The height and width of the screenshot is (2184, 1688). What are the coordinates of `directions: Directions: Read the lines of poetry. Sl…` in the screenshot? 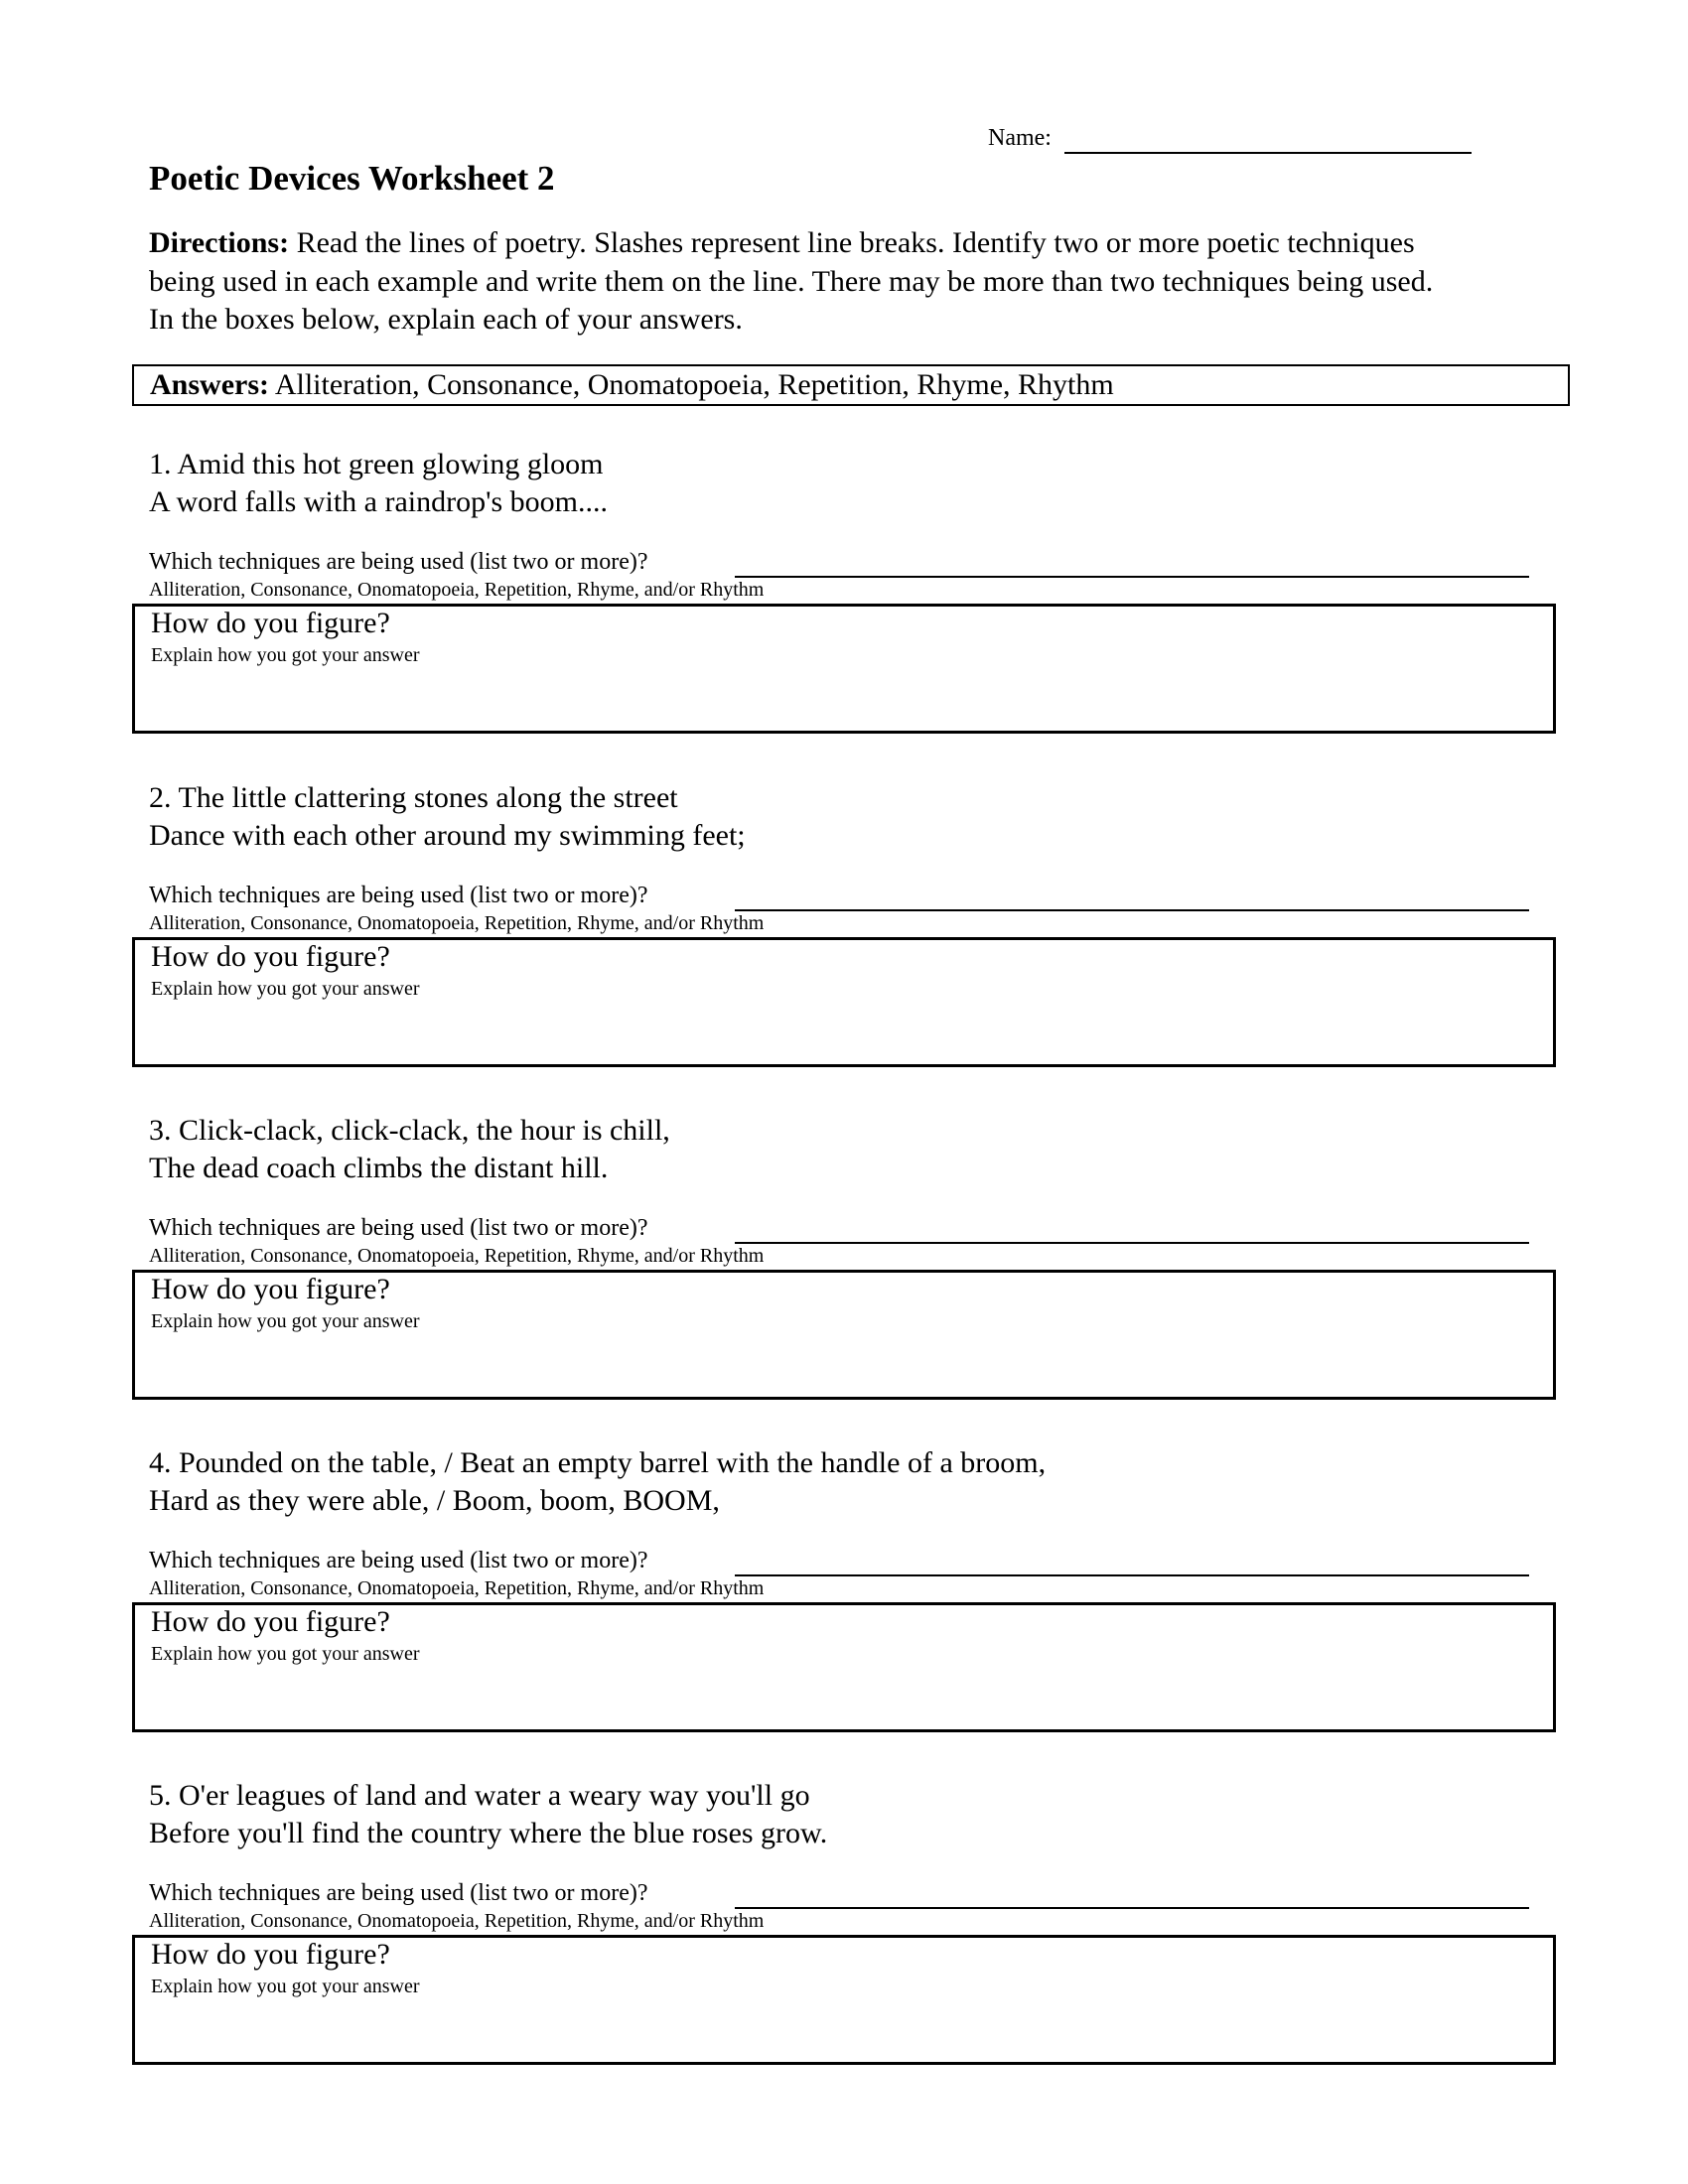 It's located at (794, 282).